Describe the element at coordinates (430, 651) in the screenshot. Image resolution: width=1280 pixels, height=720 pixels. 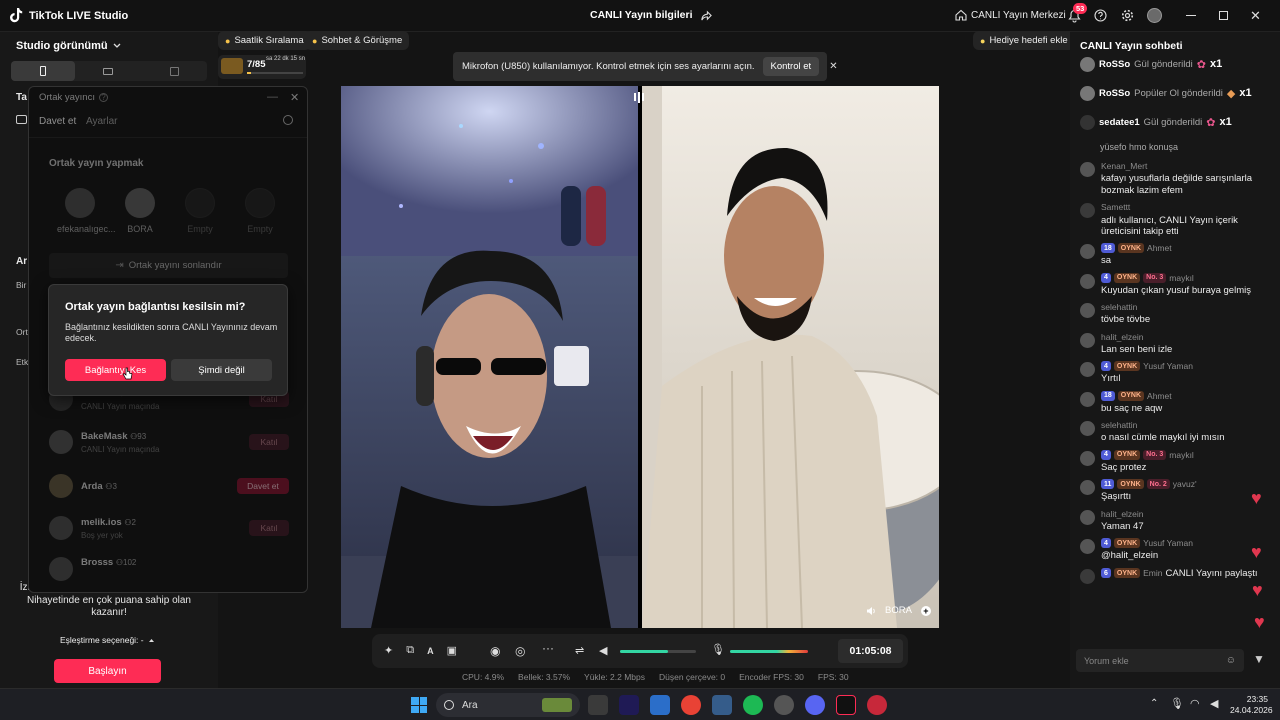
I see `ai-icon: A` at that location.